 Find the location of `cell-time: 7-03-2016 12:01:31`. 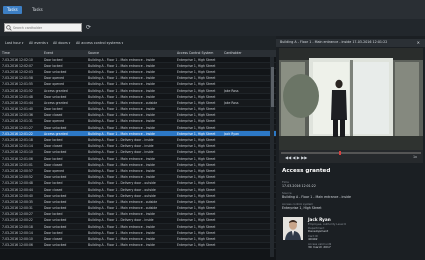

cell-time: 7-03-2016 12:01:31 is located at coordinates (17, 121).